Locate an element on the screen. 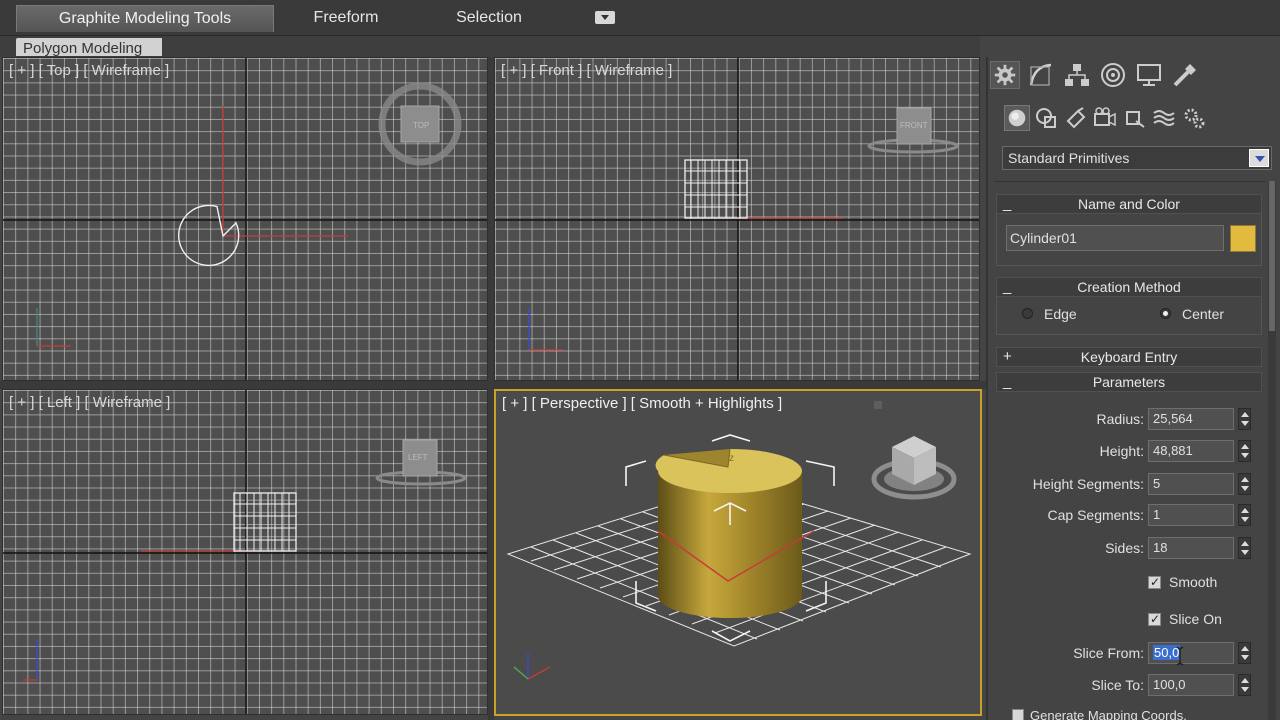  generate-mapping-label: Generate Mapping Coords. is located at coordinates (1108, 714).